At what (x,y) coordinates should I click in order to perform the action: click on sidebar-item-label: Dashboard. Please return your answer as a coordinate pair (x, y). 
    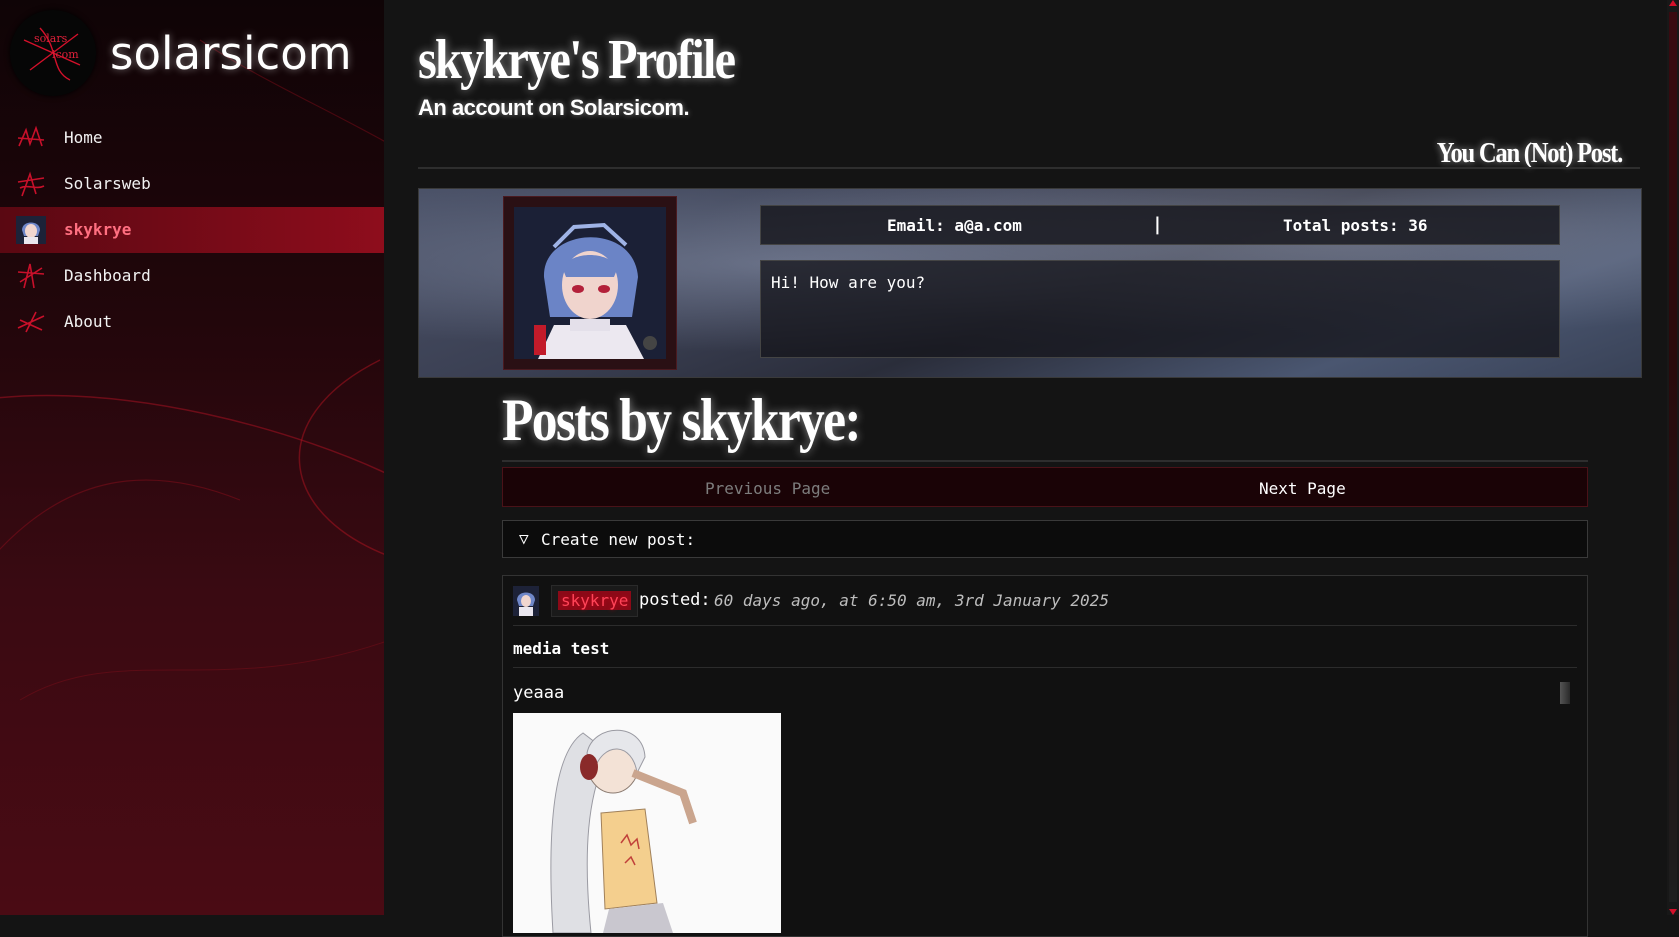
    Looking at the image, I should click on (107, 275).